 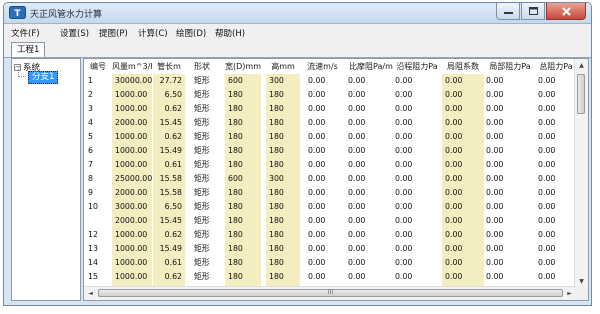 I want to click on menu-settings: 设置(S), so click(x=74, y=33).